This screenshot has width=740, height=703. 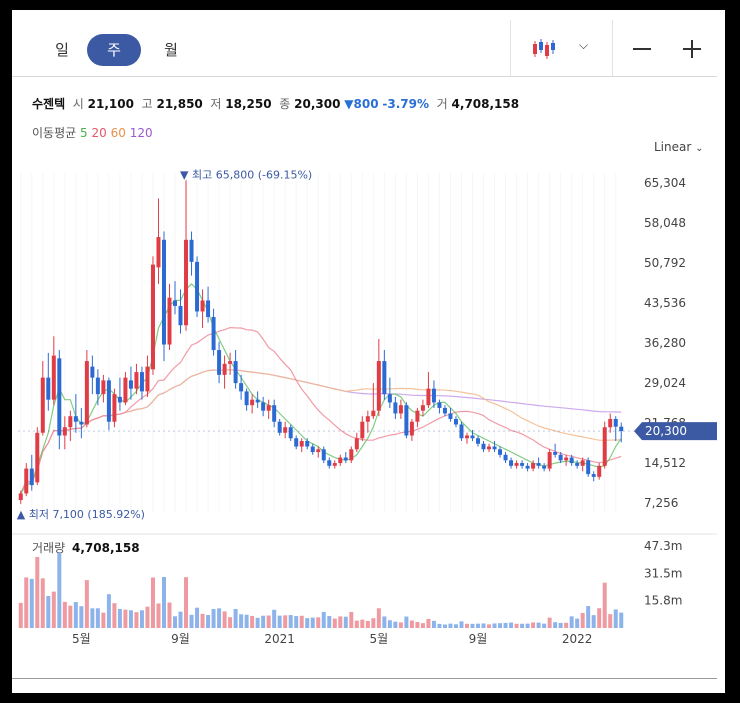 I want to click on y-tick-label: 14,512, so click(x=665, y=463).